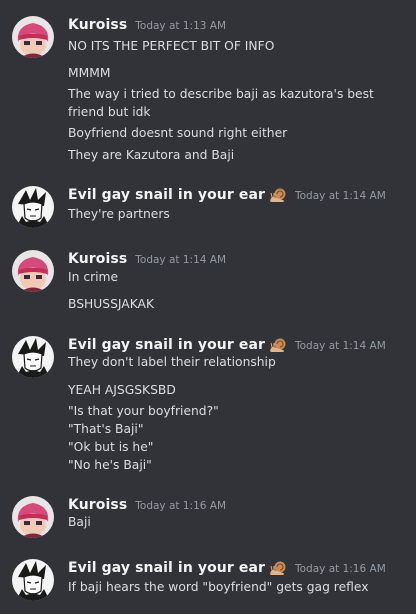 This screenshot has height=614, width=416. Describe the element at coordinates (143, 411) in the screenshot. I see `message-text: "Is that your boyfriend?"` at that location.